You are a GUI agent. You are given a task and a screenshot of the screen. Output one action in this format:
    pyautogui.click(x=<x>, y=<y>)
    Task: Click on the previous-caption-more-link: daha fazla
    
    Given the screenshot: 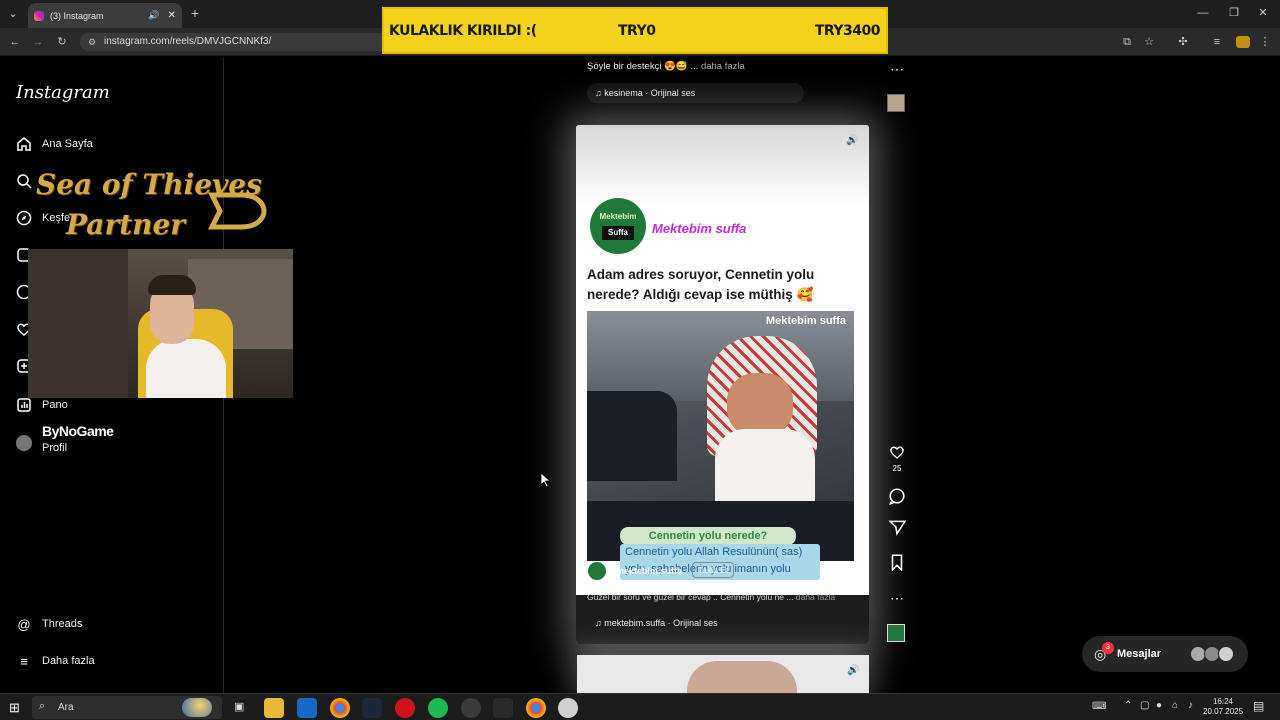 What is the action you would take?
    pyautogui.click(x=723, y=66)
    